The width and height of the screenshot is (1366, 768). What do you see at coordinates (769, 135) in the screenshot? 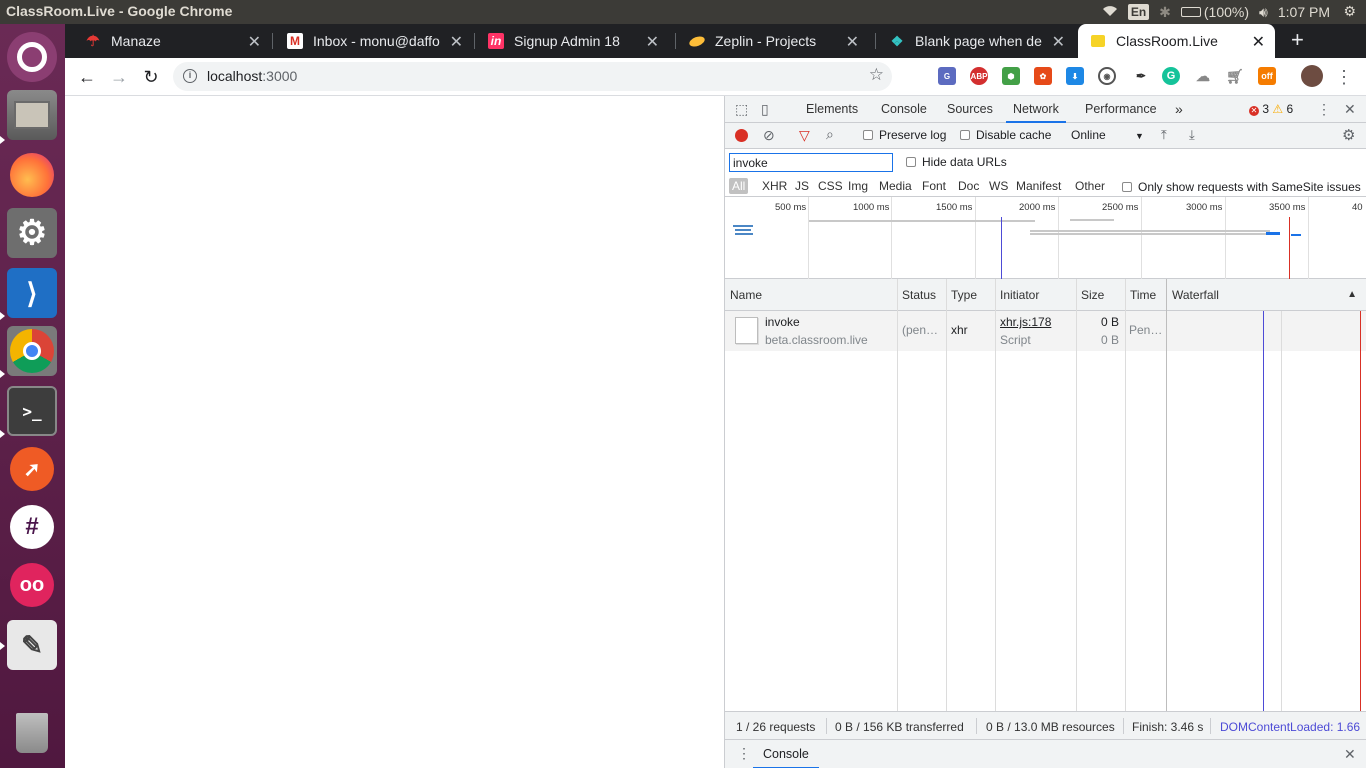
I see `clear-icon: ⊘` at bounding box center [769, 135].